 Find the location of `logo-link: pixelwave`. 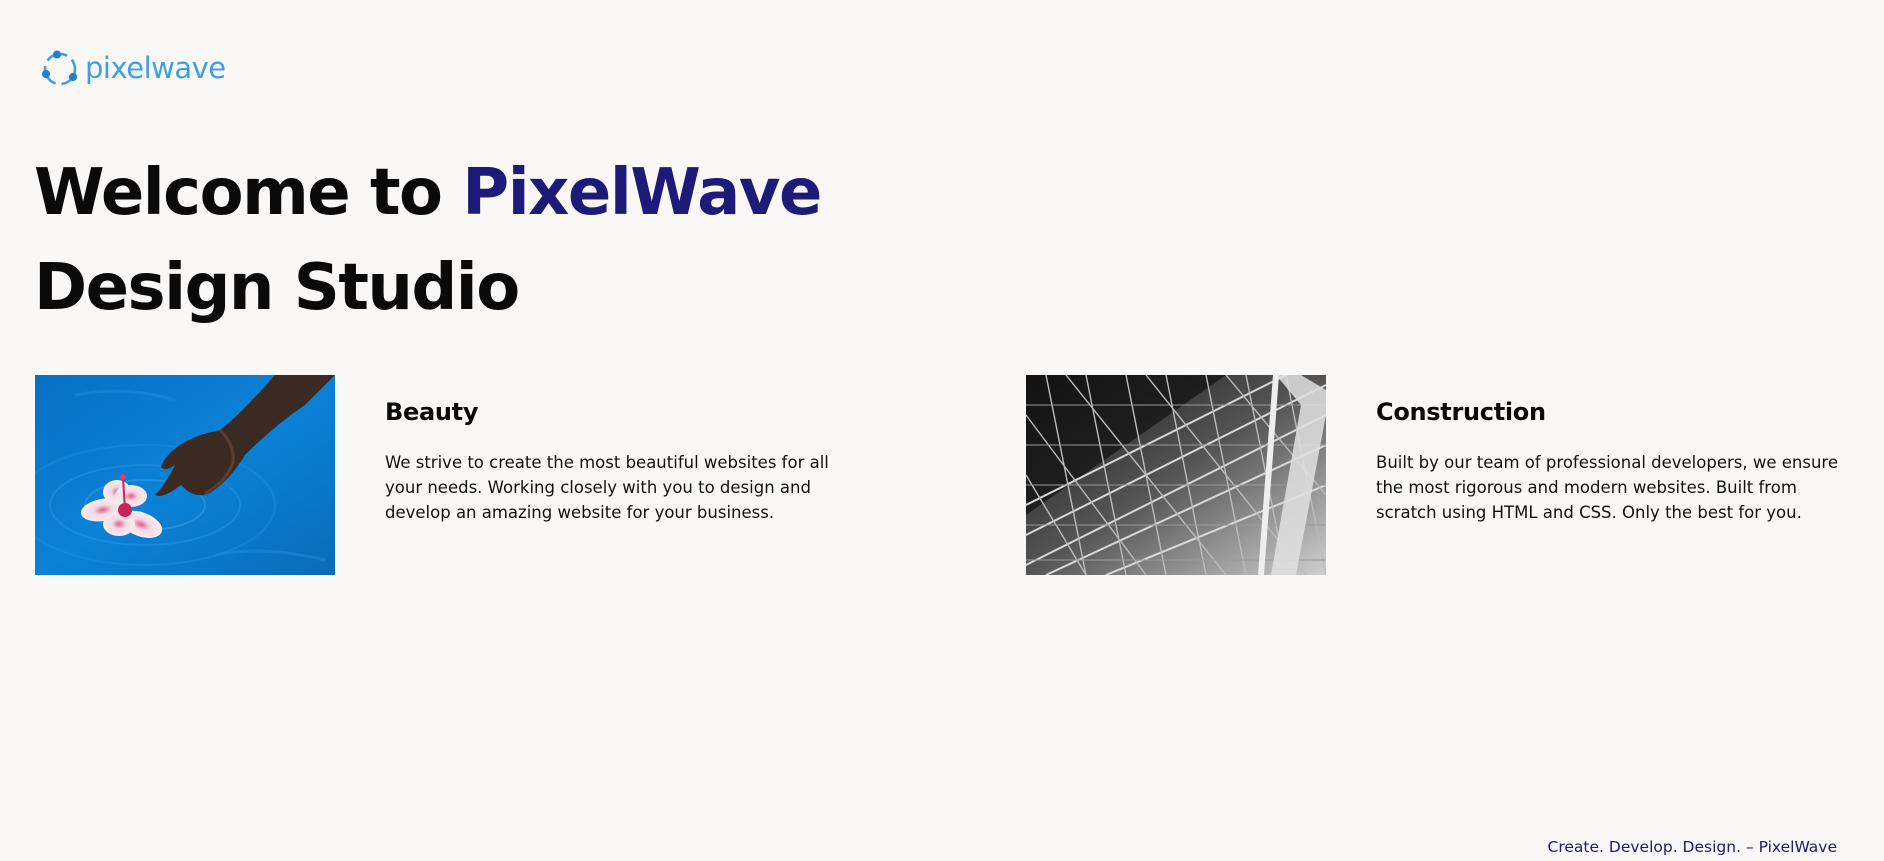

logo-link: pixelwave is located at coordinates (133, 68).